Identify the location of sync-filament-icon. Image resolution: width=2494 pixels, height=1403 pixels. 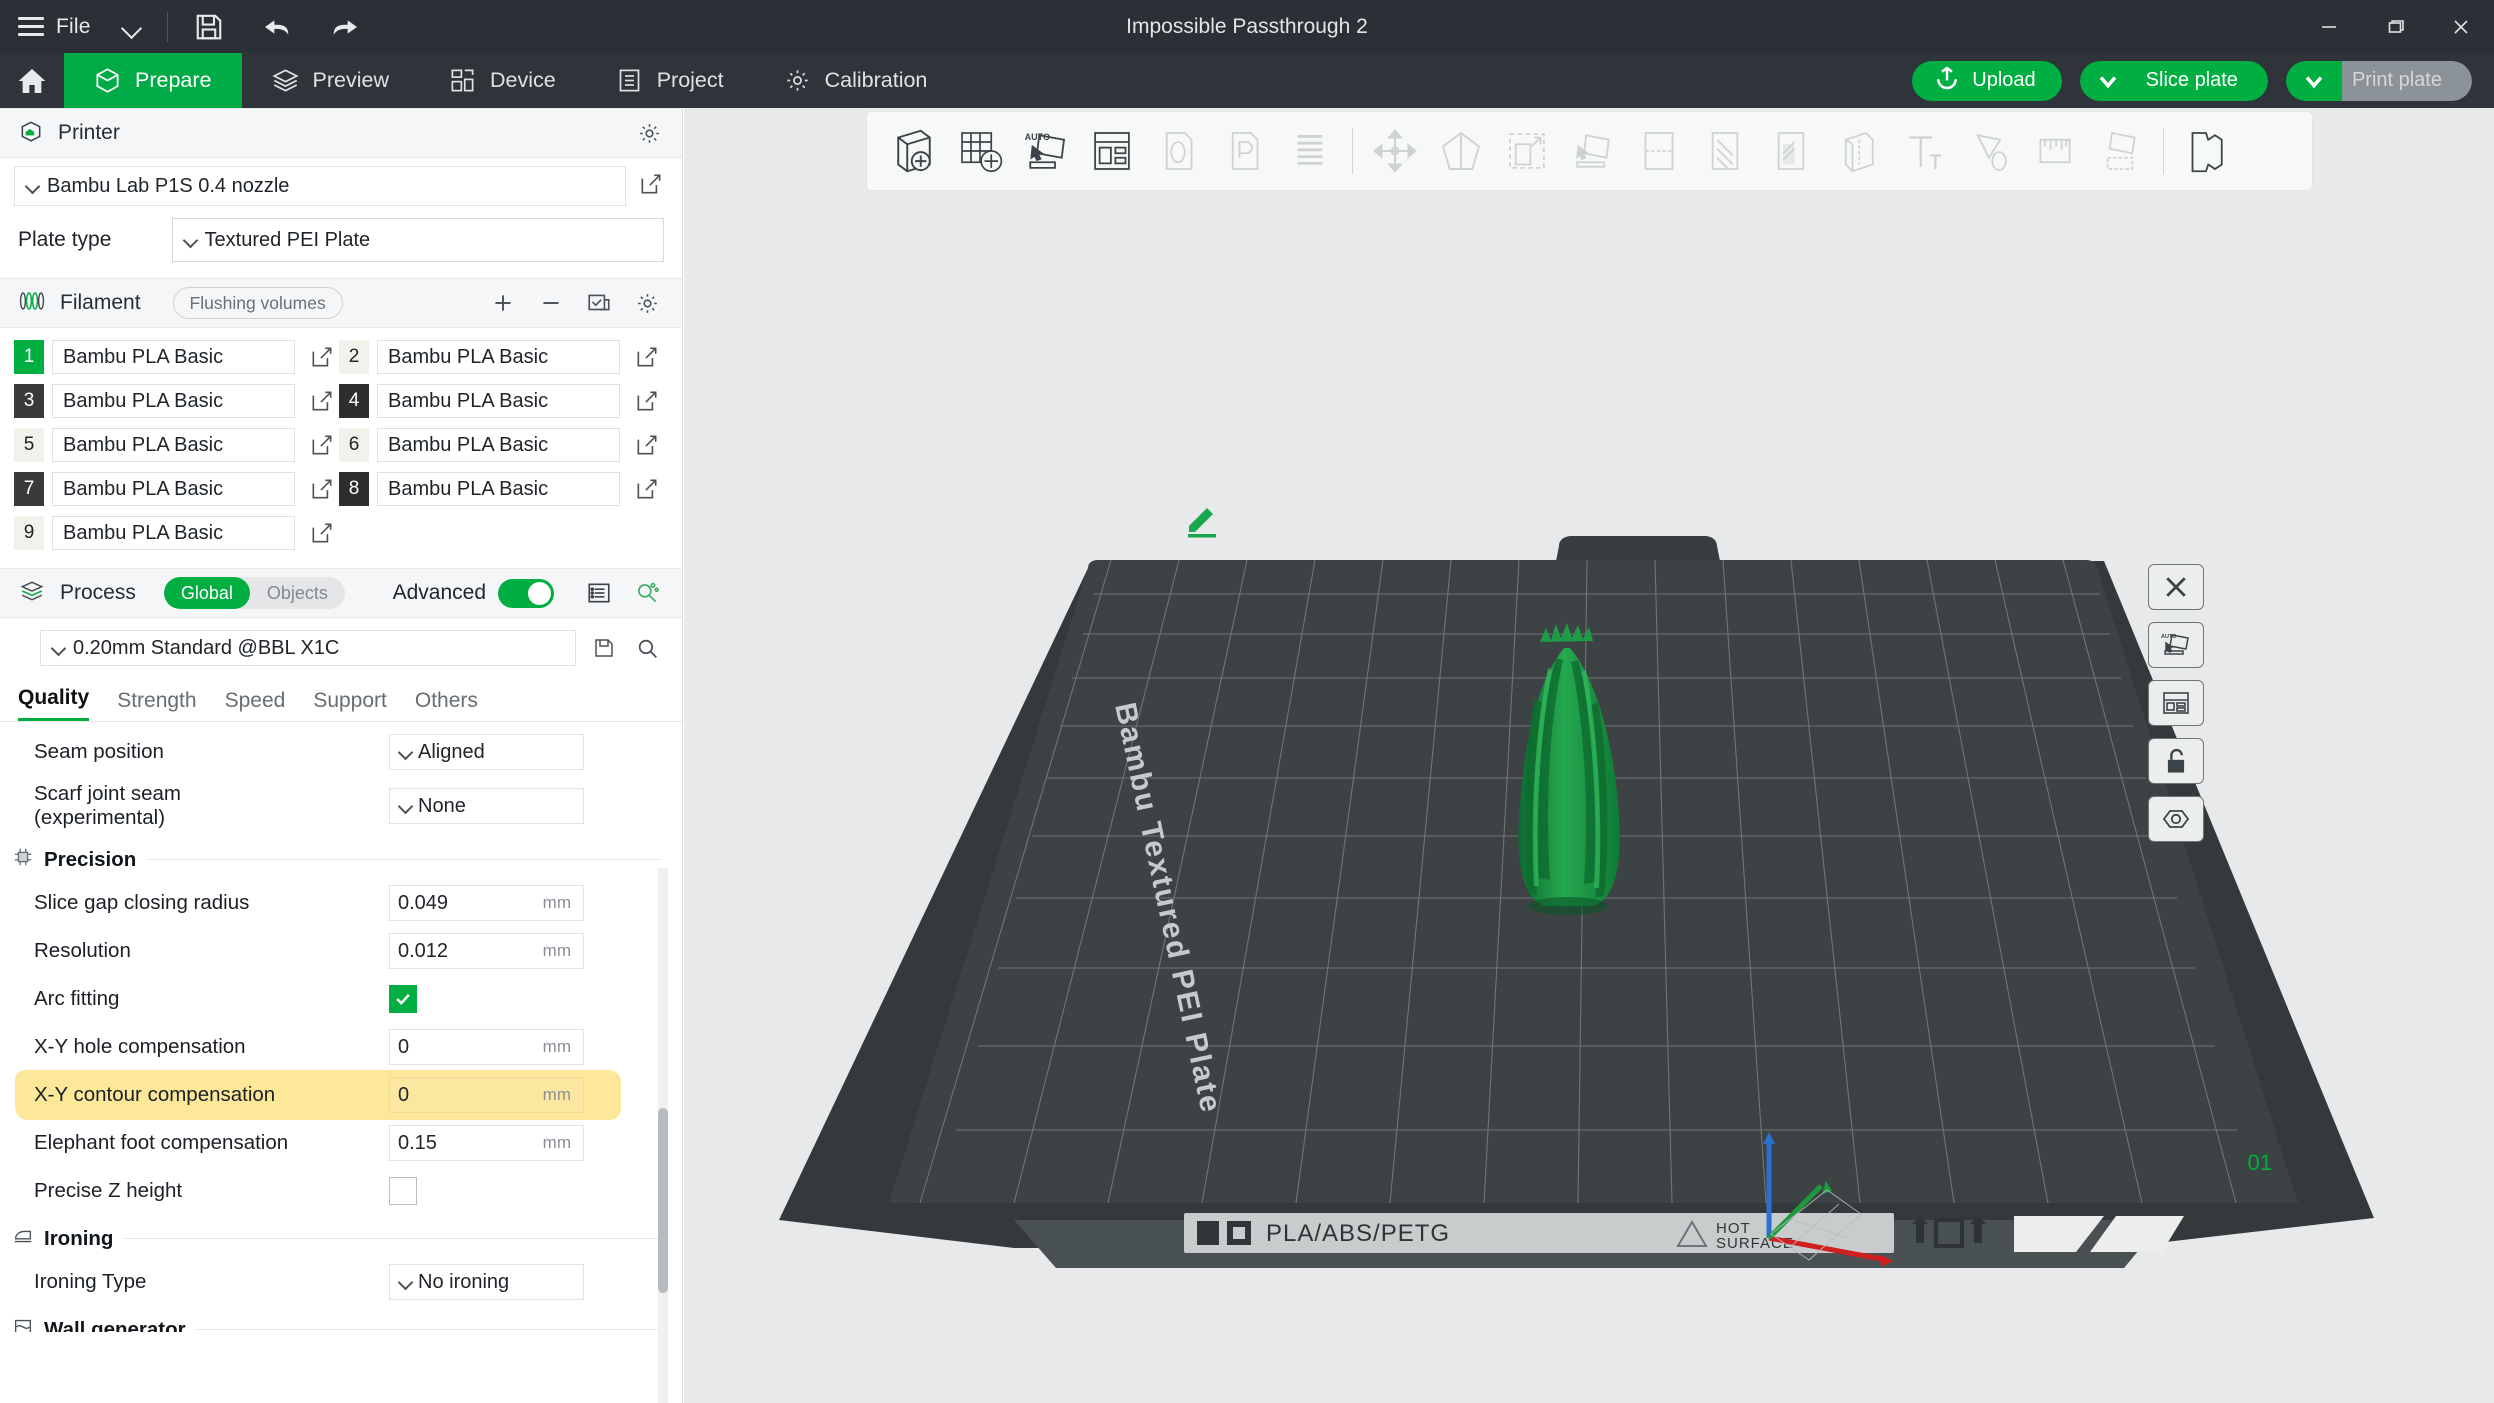
(599, 303).